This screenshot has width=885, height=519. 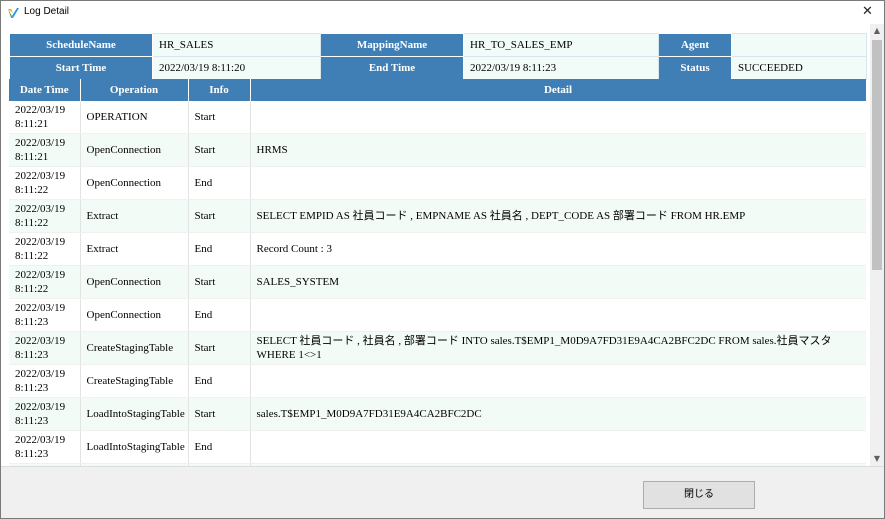 I want to click on cell-operation: OPERATION, so click(x=134, y=117).